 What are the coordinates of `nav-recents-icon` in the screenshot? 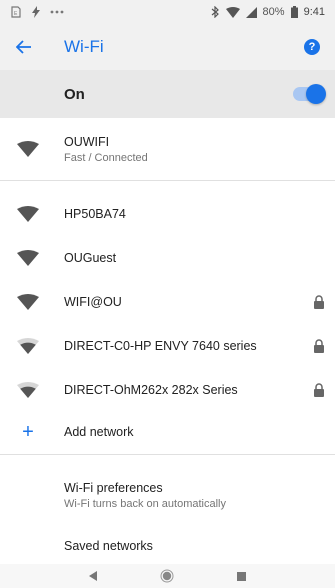 It's located at (242, 576).